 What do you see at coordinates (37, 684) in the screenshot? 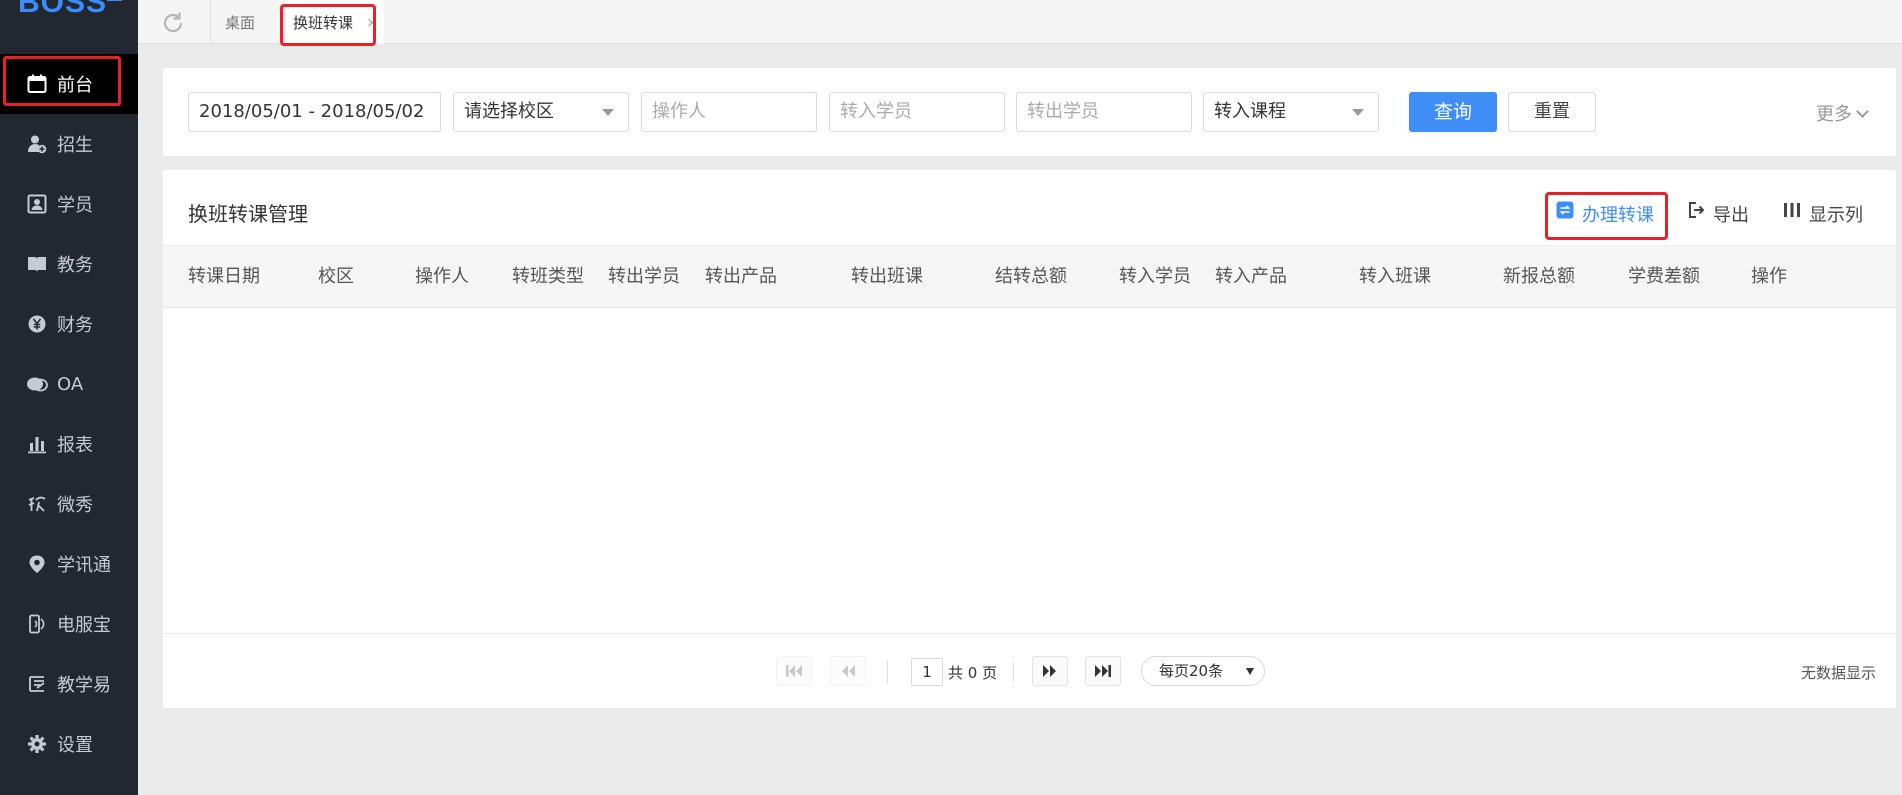
I see `teaching-icon` at bounding box center [37, 684].